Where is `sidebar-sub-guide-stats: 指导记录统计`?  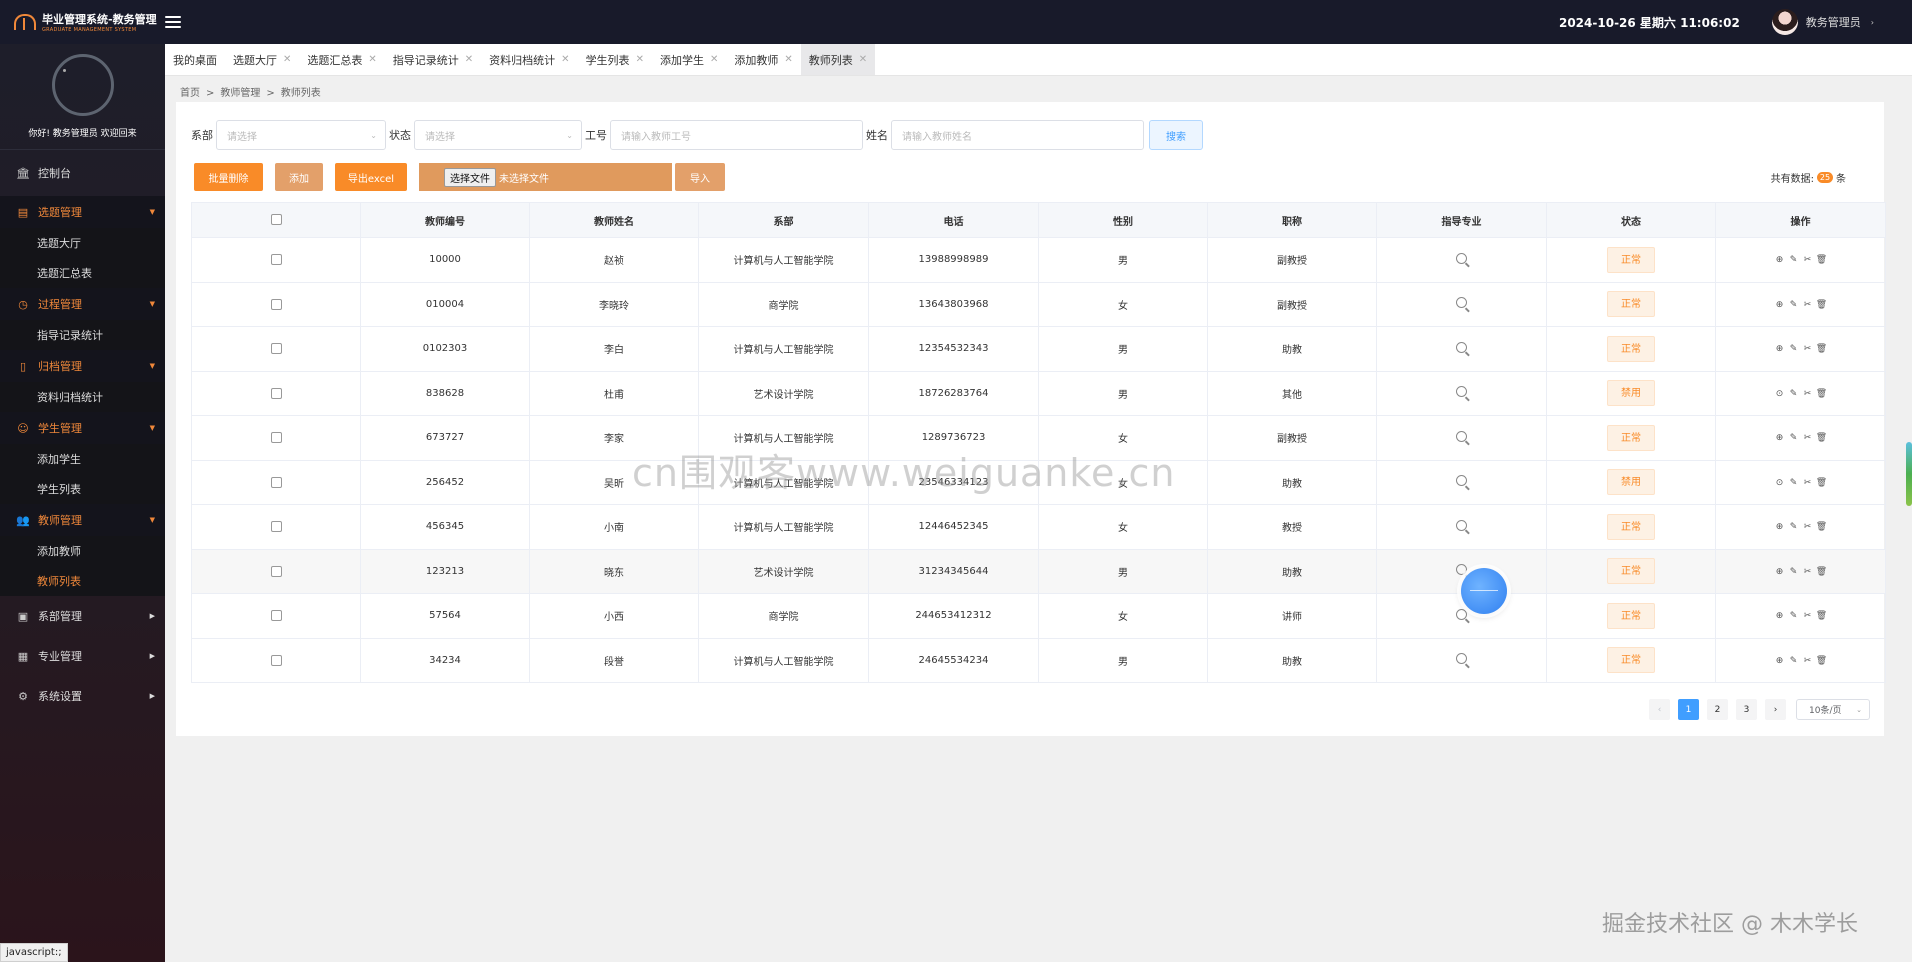 sidebar-sub-guide-stats: 指导记录统计 is located at coordinates (82, 335).